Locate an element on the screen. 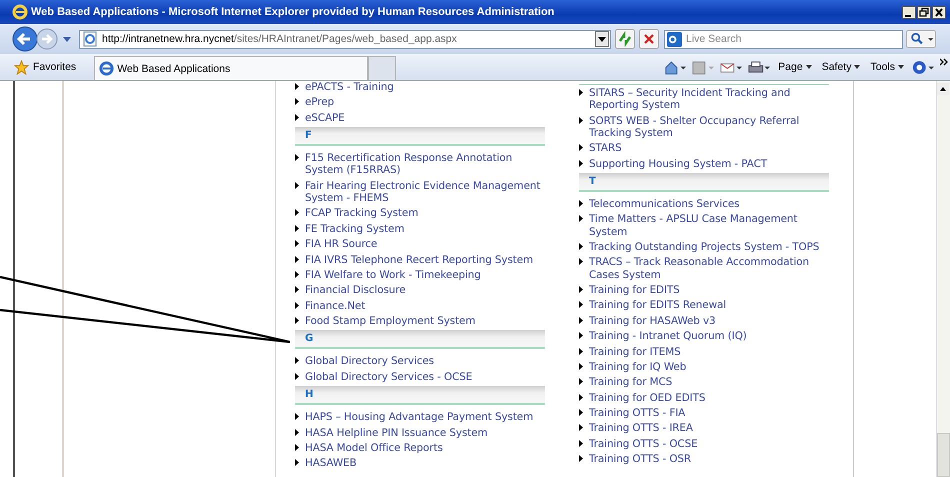 This screenshot has height=477, width=950. application-link: Training for HASAWeb v3 is located at coordinates (652, 320).